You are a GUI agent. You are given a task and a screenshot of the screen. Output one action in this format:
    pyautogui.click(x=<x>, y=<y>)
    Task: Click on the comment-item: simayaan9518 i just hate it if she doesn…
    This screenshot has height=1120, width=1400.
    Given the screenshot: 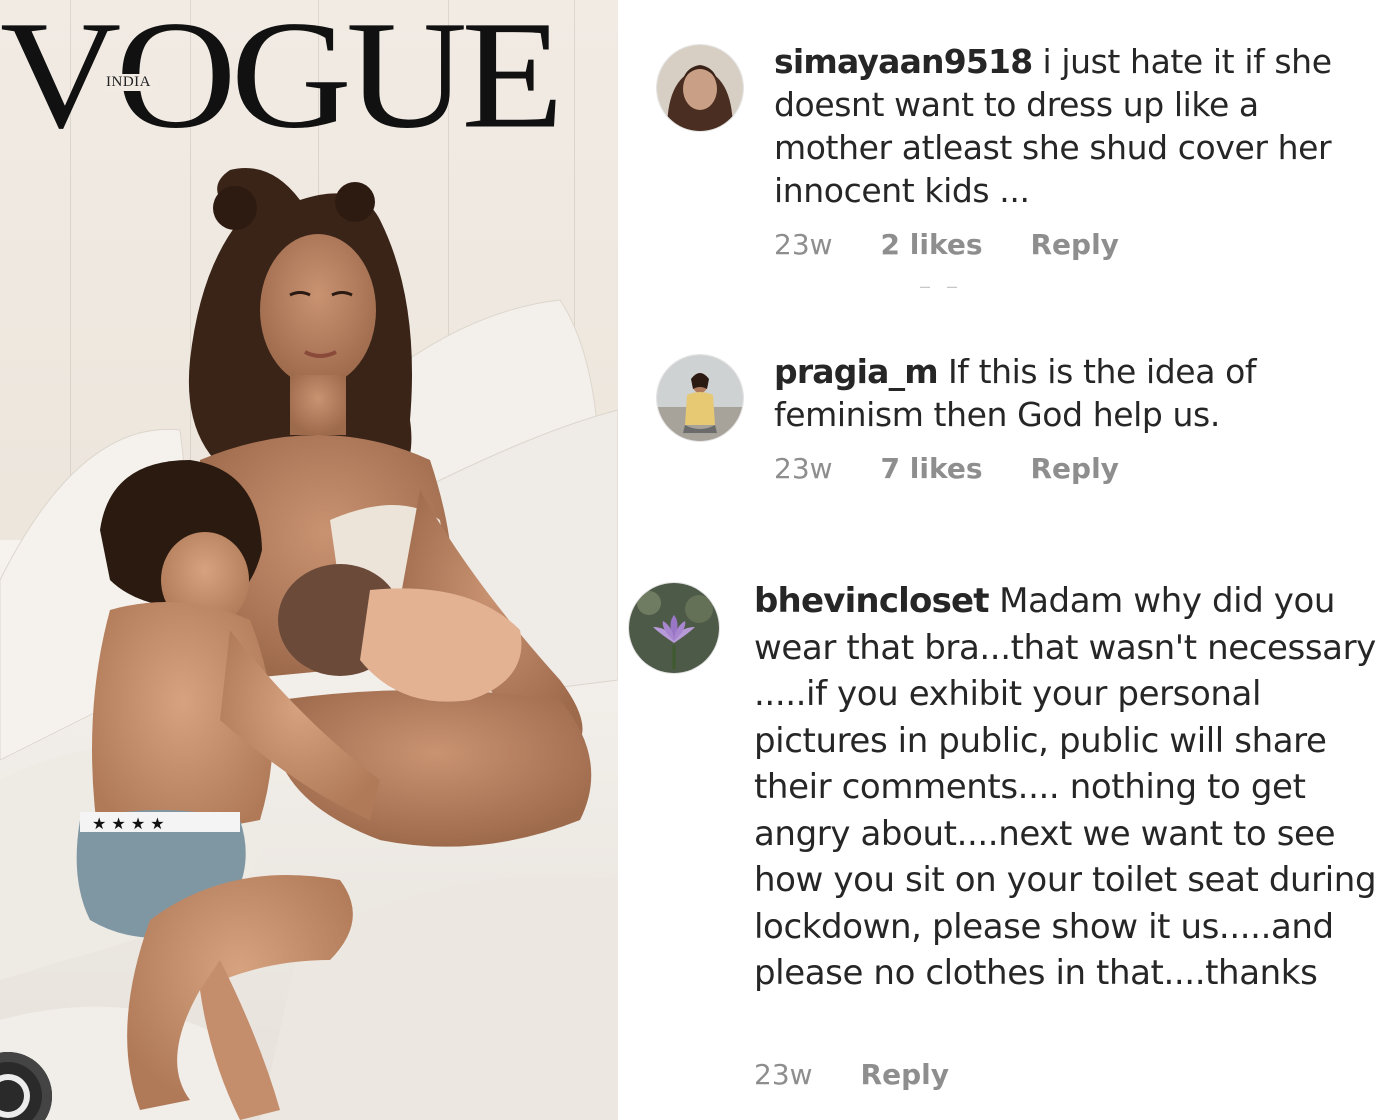 What is the action you would take?
    pyautogui.click(x=1009, y=148)
    